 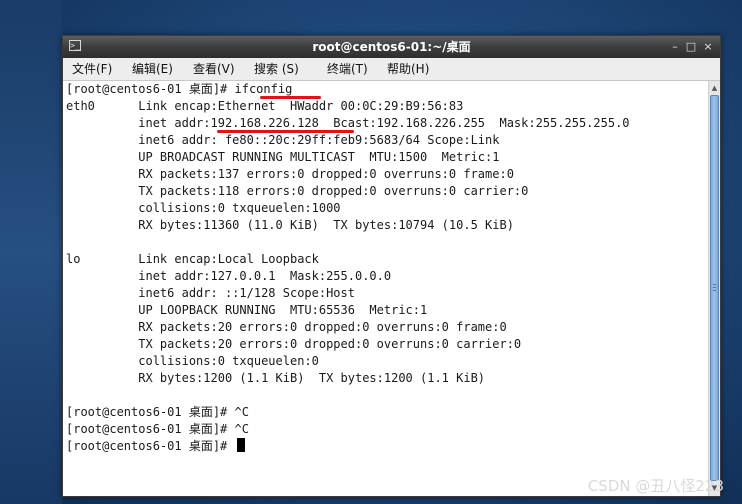 I want to click on menu-help: 帮助(H), so click(x=408, y=69).